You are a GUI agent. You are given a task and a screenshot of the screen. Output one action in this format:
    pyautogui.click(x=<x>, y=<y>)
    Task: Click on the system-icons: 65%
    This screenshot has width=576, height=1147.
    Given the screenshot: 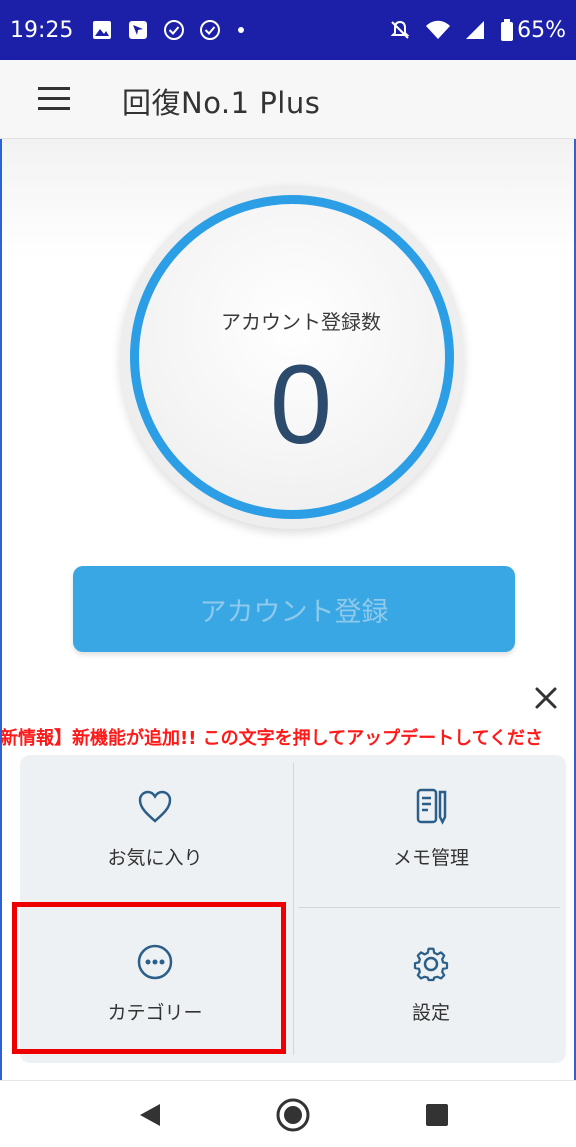 What is the action you would take?
    pyautogui.click(x=477, y=30)
    